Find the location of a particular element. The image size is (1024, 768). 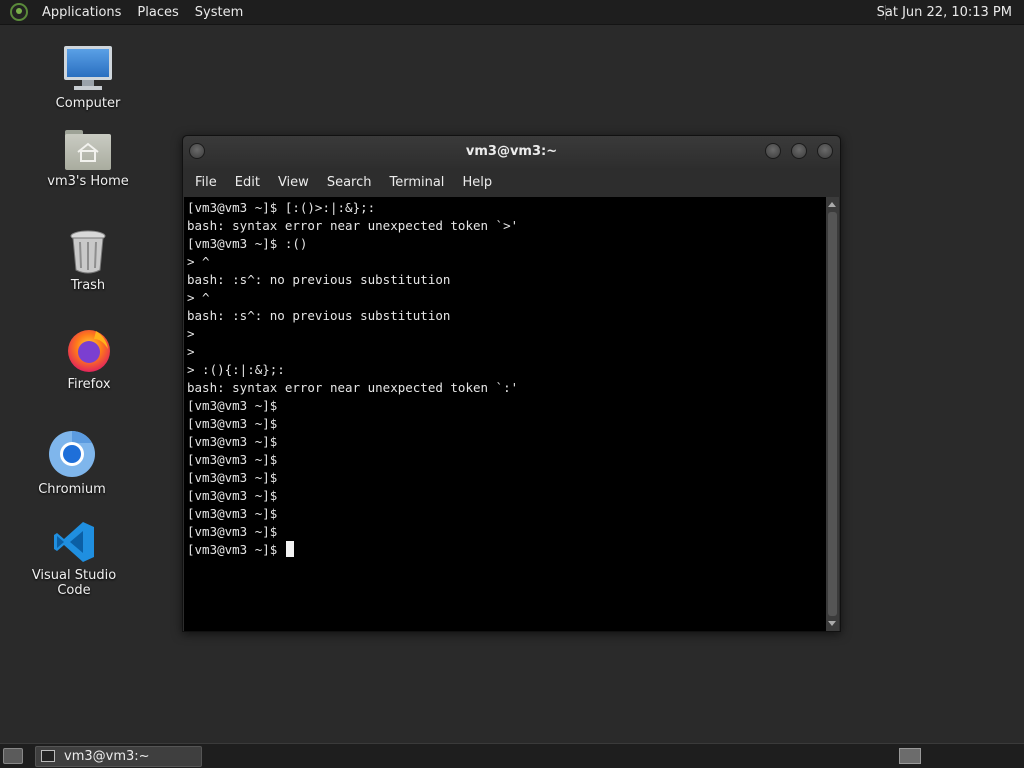

menu-help: Help is located at coordinates (477, 182).